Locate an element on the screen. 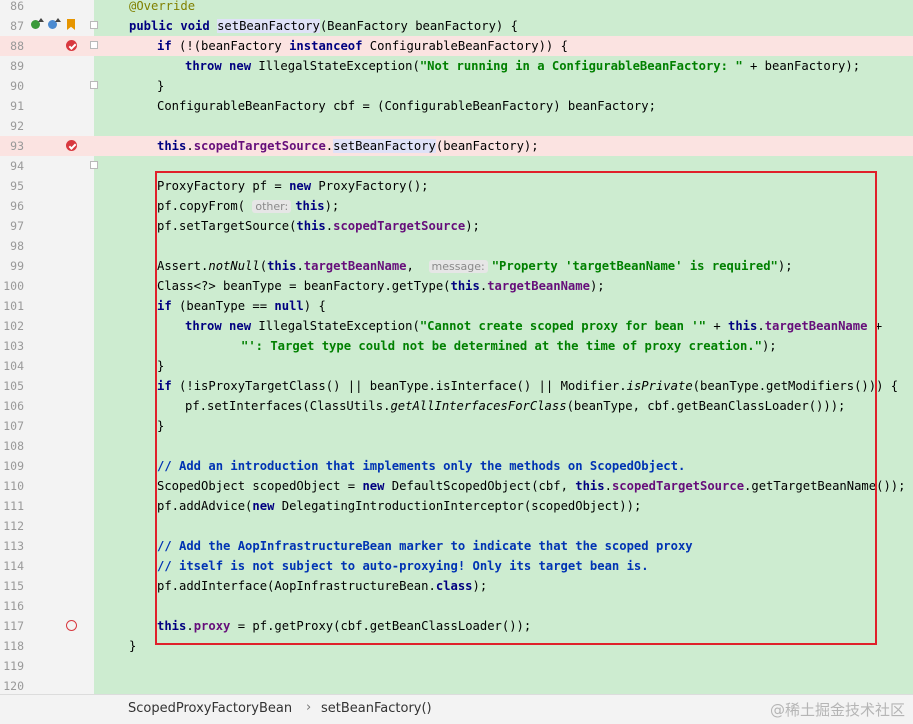 Image resolution: width=913 pixels, height=724 pixels. line-number: 105 is located at coordinates (13, 386).